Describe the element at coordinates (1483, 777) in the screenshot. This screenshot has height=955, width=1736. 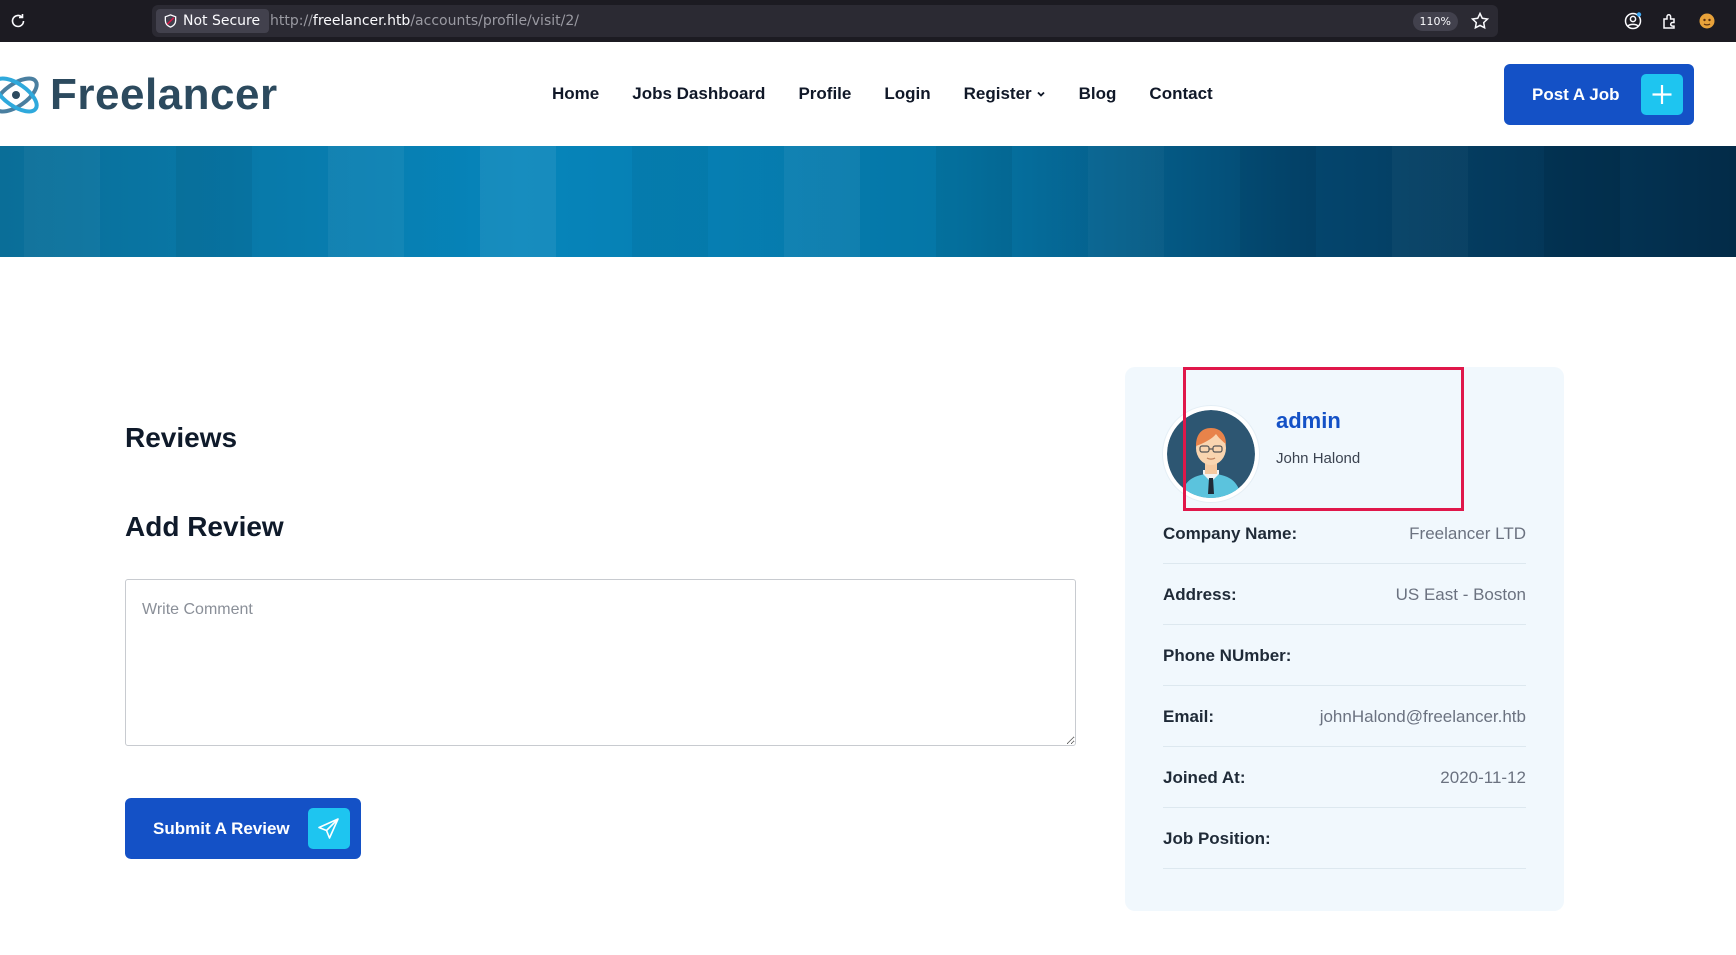
I see `info-value: 2020-11-12` at that location.